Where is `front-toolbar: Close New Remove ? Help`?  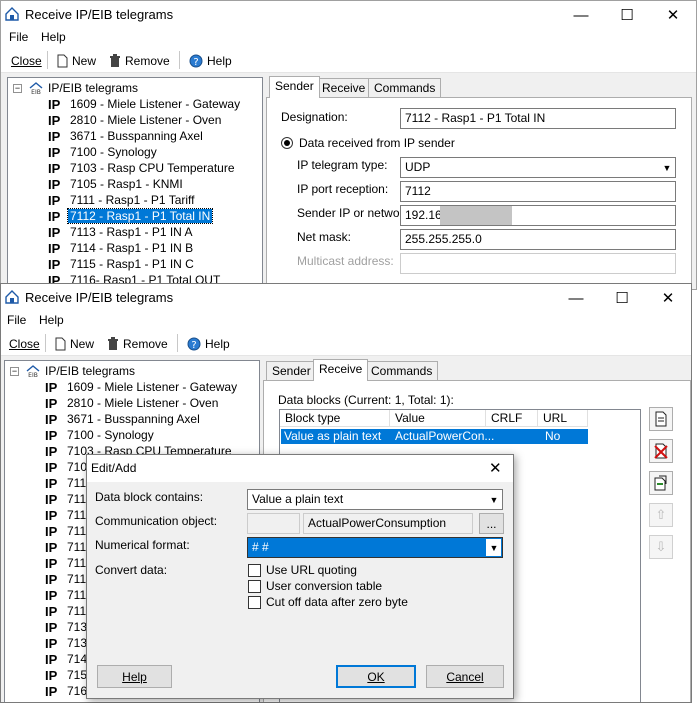 front-toolbar: Close New Remove ? Help is located at coordinates (346, 343).